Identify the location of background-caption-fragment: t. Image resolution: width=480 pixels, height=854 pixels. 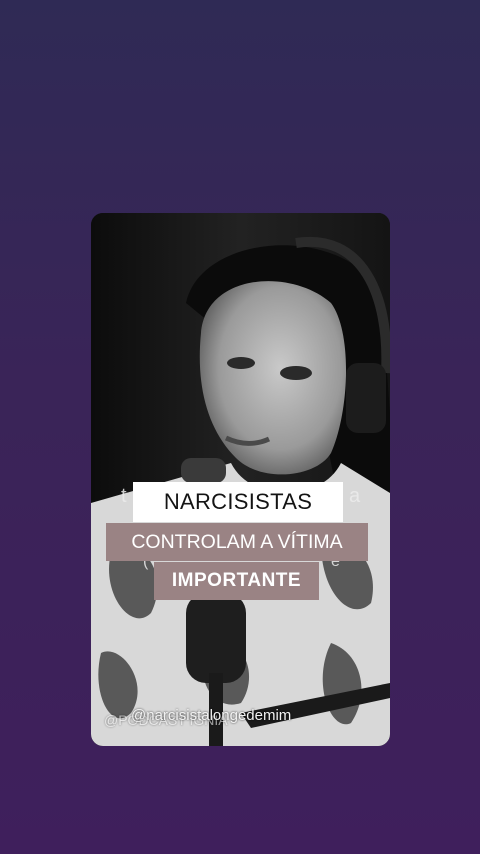
(124, 496).